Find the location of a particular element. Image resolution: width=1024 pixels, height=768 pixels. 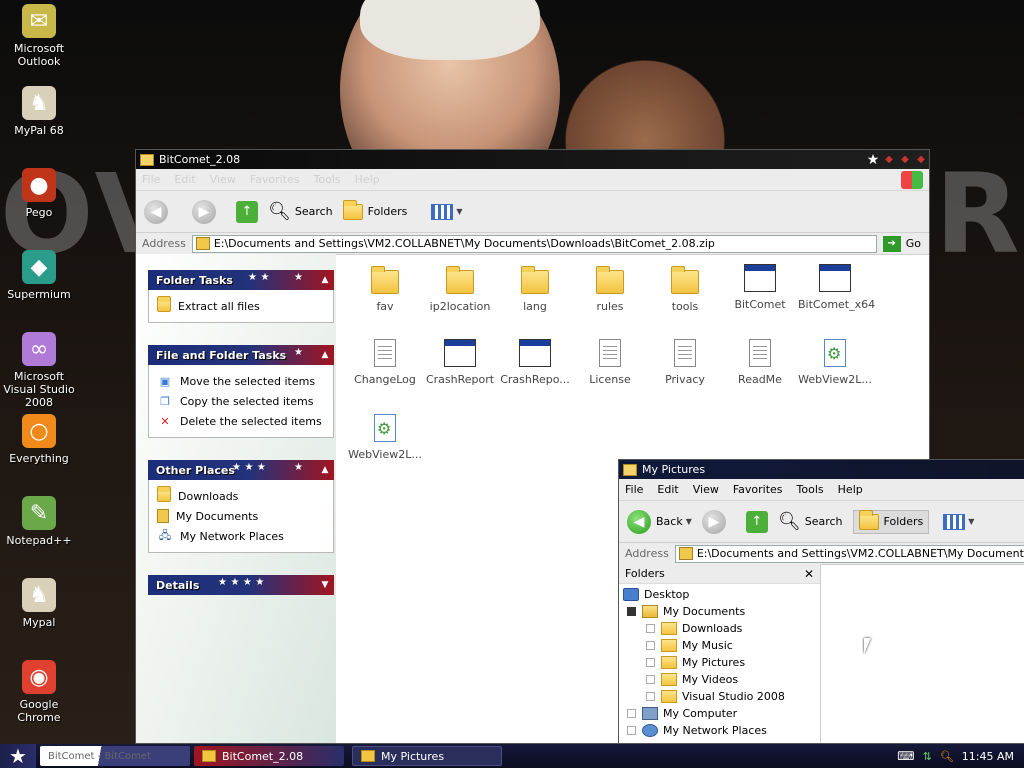

file-item: rules is located at coordinates (610, 288).